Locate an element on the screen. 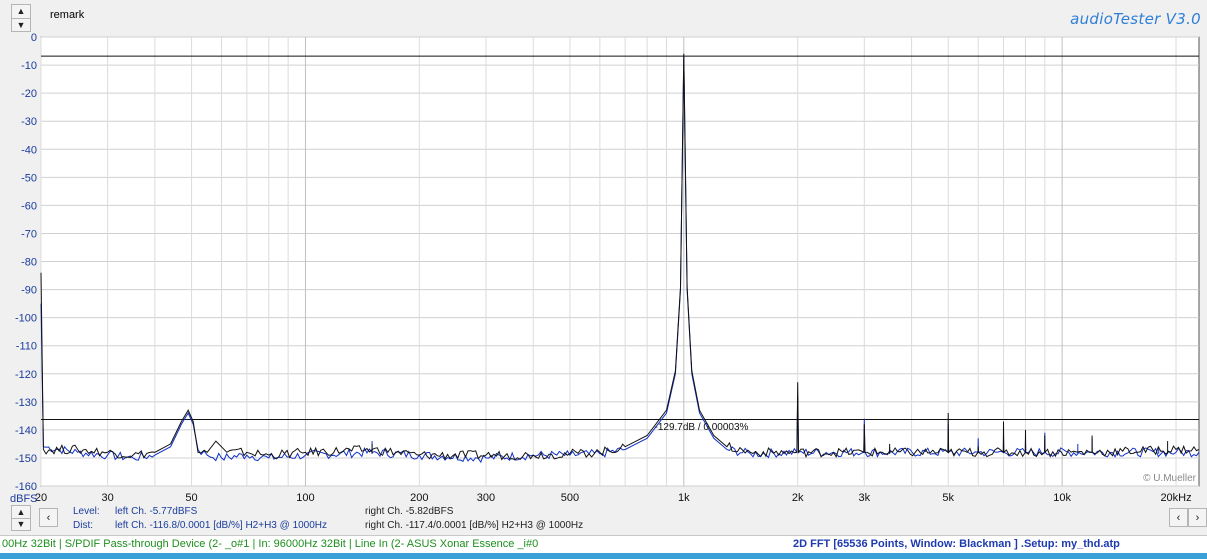 This screenshot has height=559, width=1207. x-tick-label: 3k is located at coordinates (865, 498).